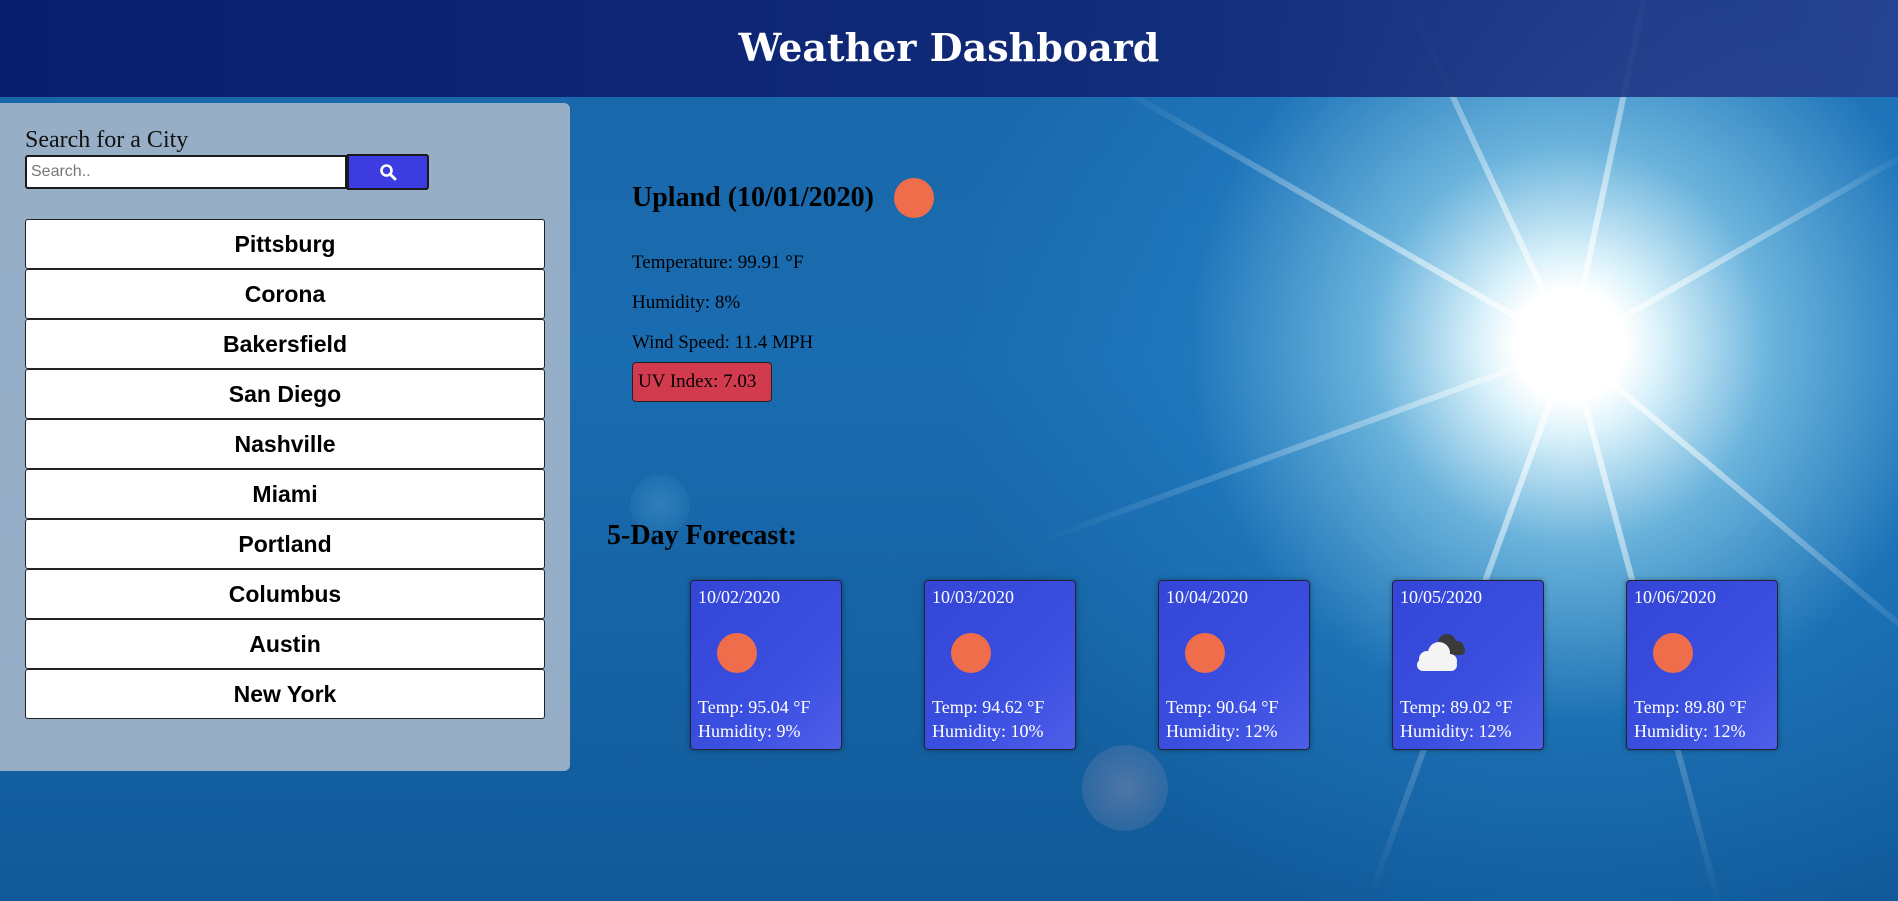 Image resolution: width=1898 pixels, height=901 pixels. What do you see at coordinates (766, 665) in the screenshot?
I see `forecast-card: 10/02/2020 Temp: 95.04 °F Humidity: 9%` at bounding box center [766, 665].